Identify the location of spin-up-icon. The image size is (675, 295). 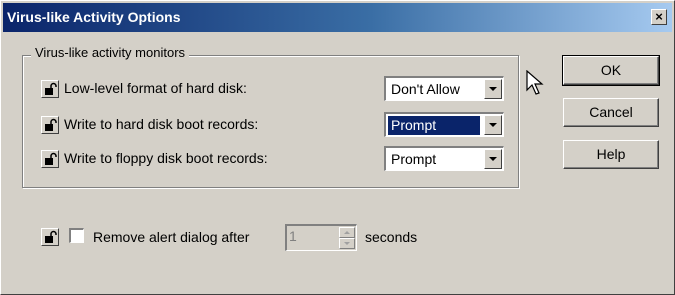
(347, 232).